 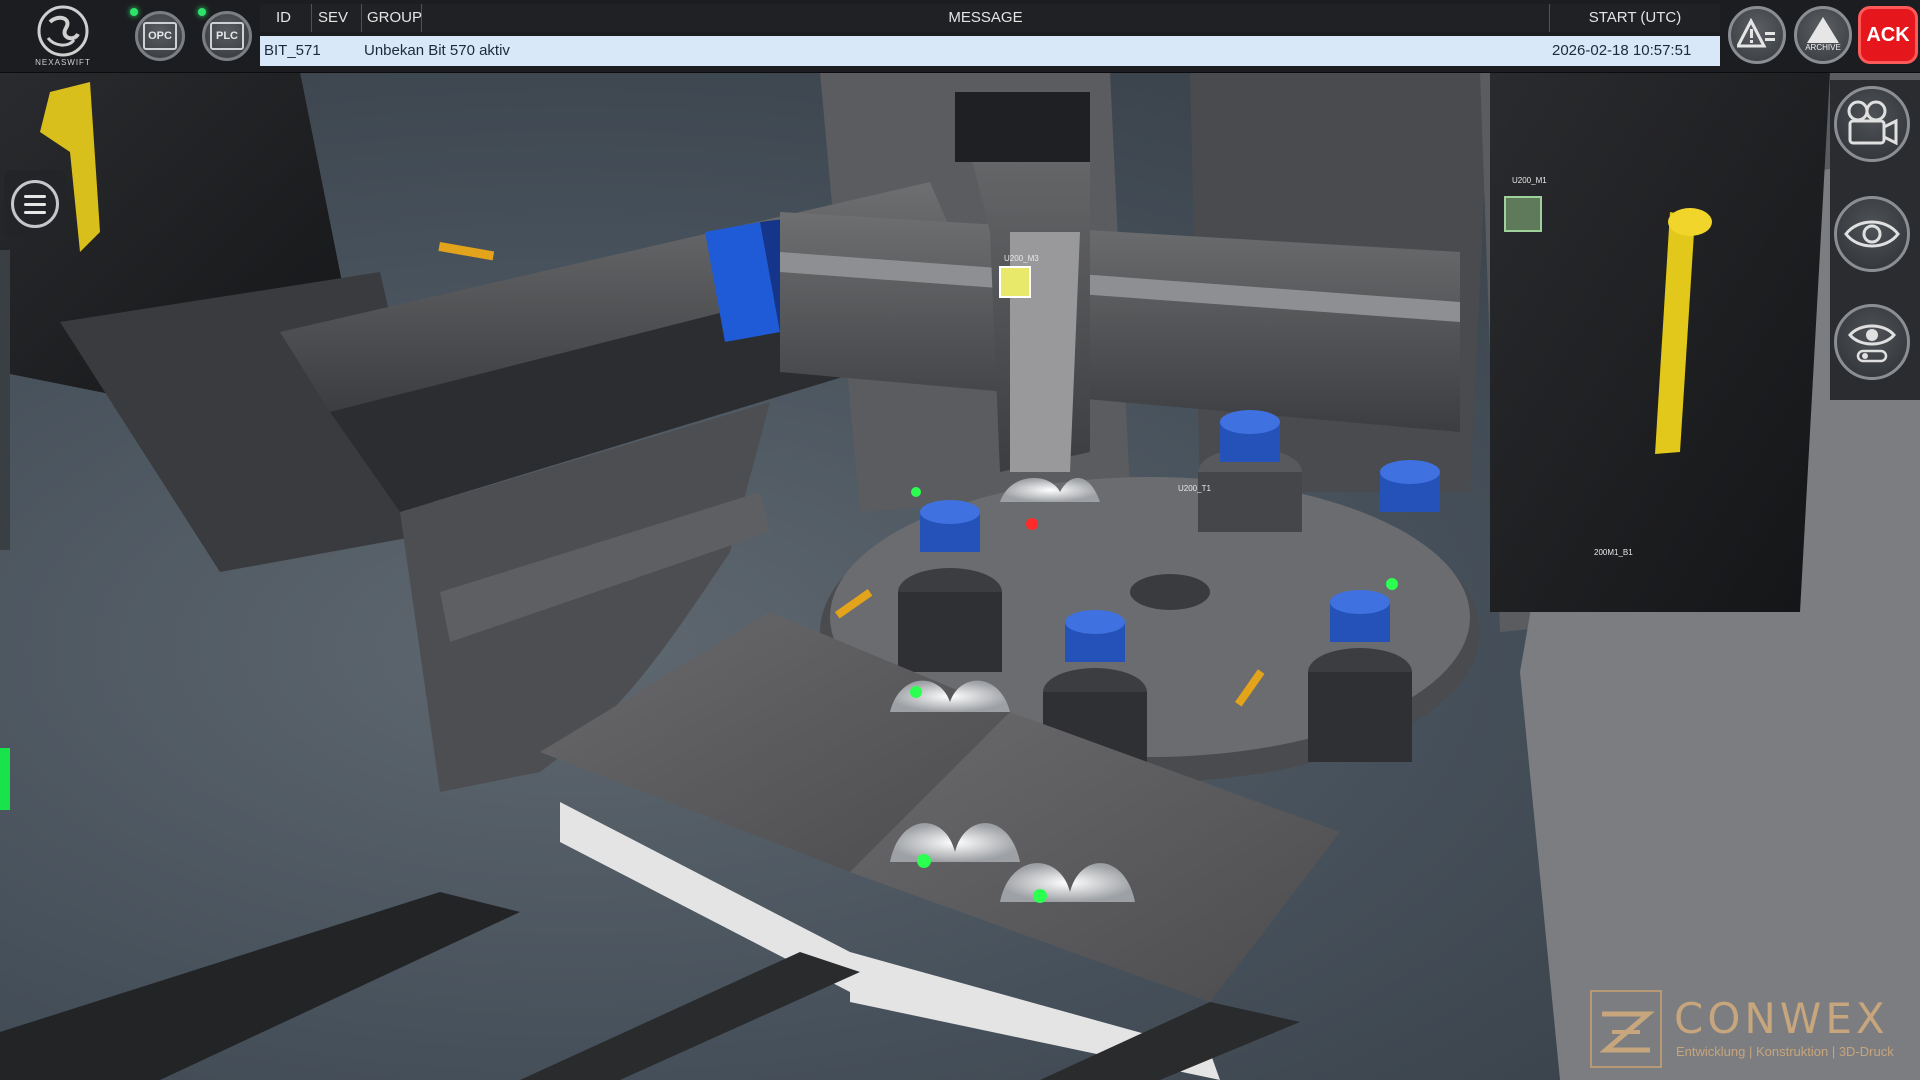 I want to click on conwex-logo-icon, so click(x=1626, y=1029).